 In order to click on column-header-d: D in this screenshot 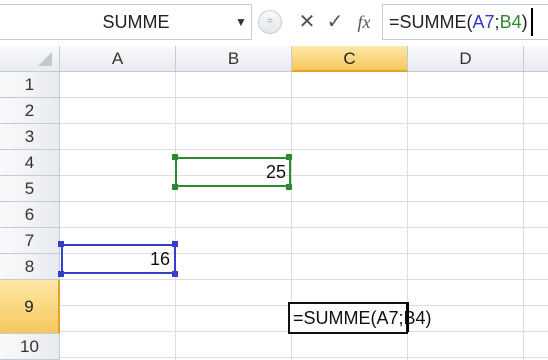, I will do `click(466, 59)`.